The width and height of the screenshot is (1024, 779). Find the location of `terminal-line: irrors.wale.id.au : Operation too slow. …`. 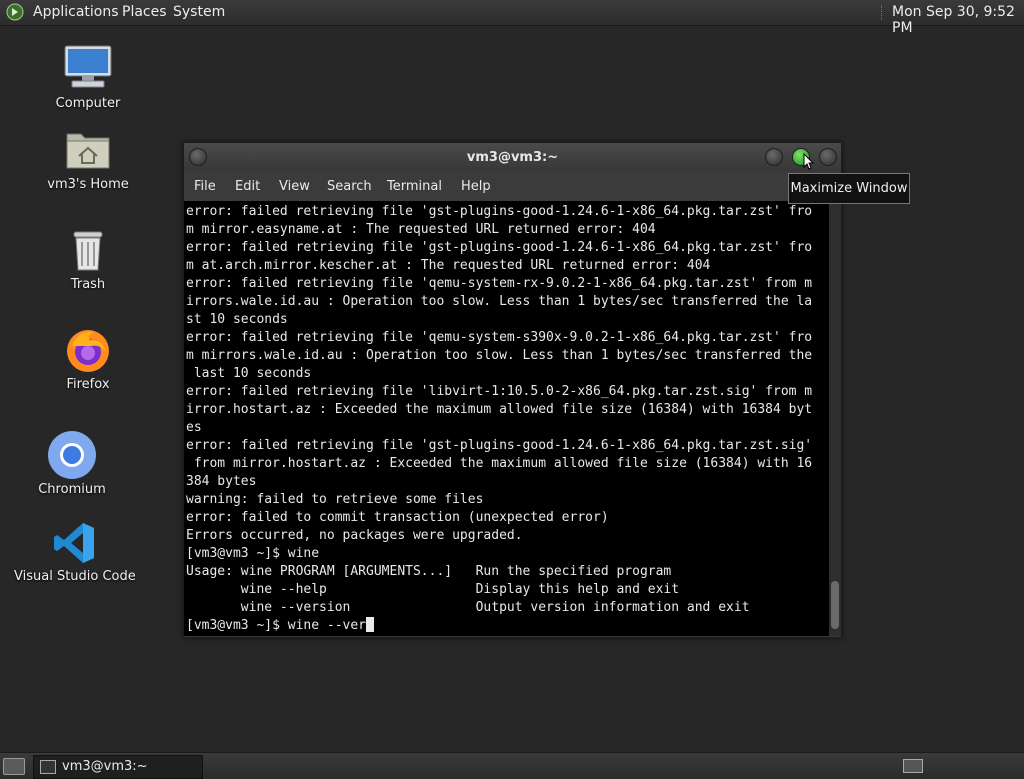

terminal-line: irrors.wale.id.au : Operation too slow. … is located at coordinates (499, 301).